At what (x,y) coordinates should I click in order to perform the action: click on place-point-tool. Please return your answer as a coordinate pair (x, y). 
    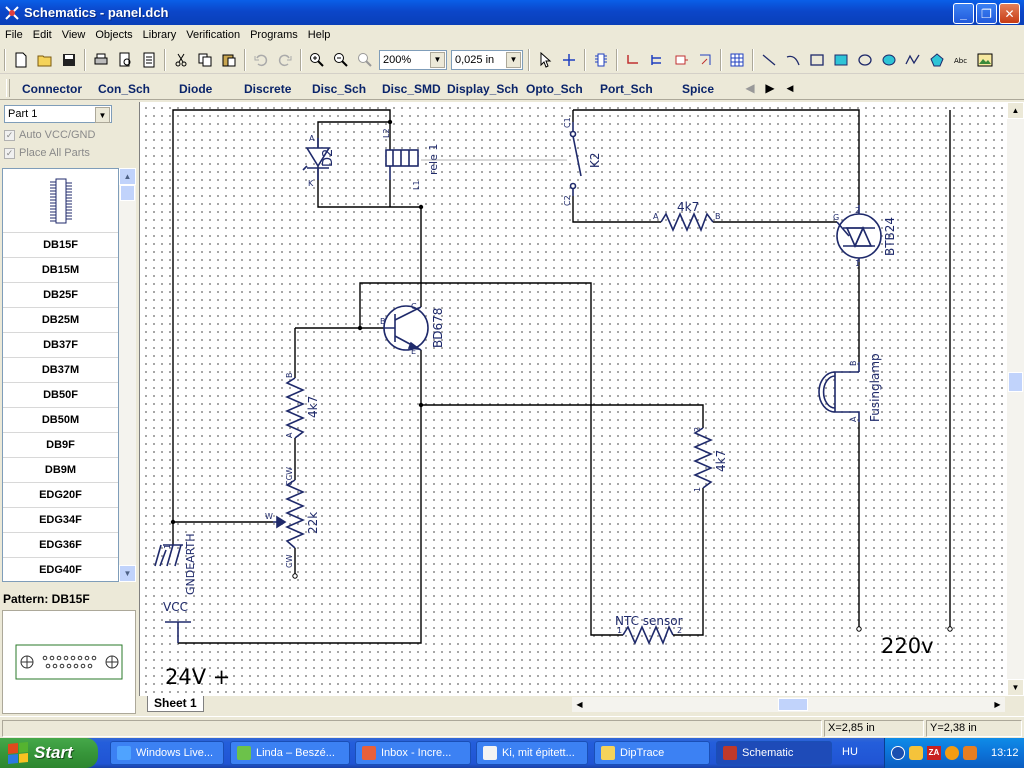
    Looking at the image, I should click on (569, 60).